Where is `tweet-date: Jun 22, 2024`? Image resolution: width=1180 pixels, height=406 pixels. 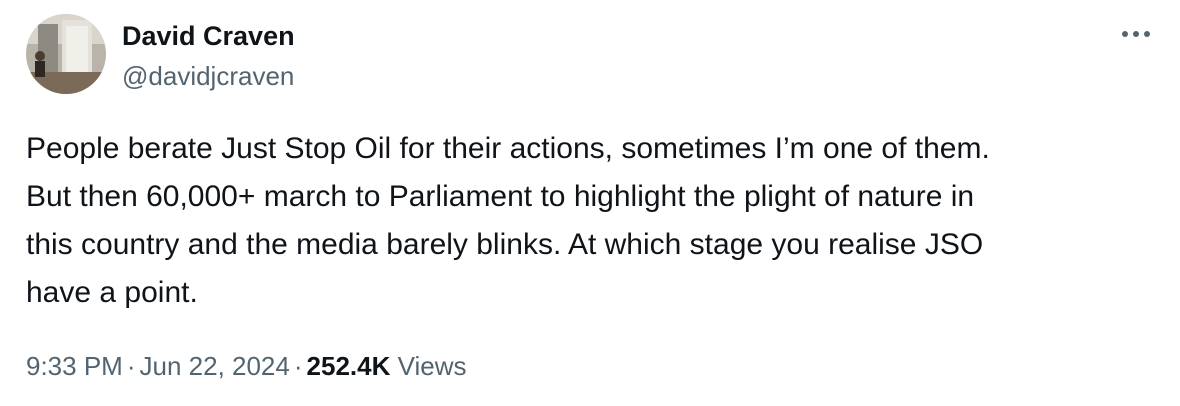
tweet-date: Jun 22, 2024 is located at coordinates (215, 366).